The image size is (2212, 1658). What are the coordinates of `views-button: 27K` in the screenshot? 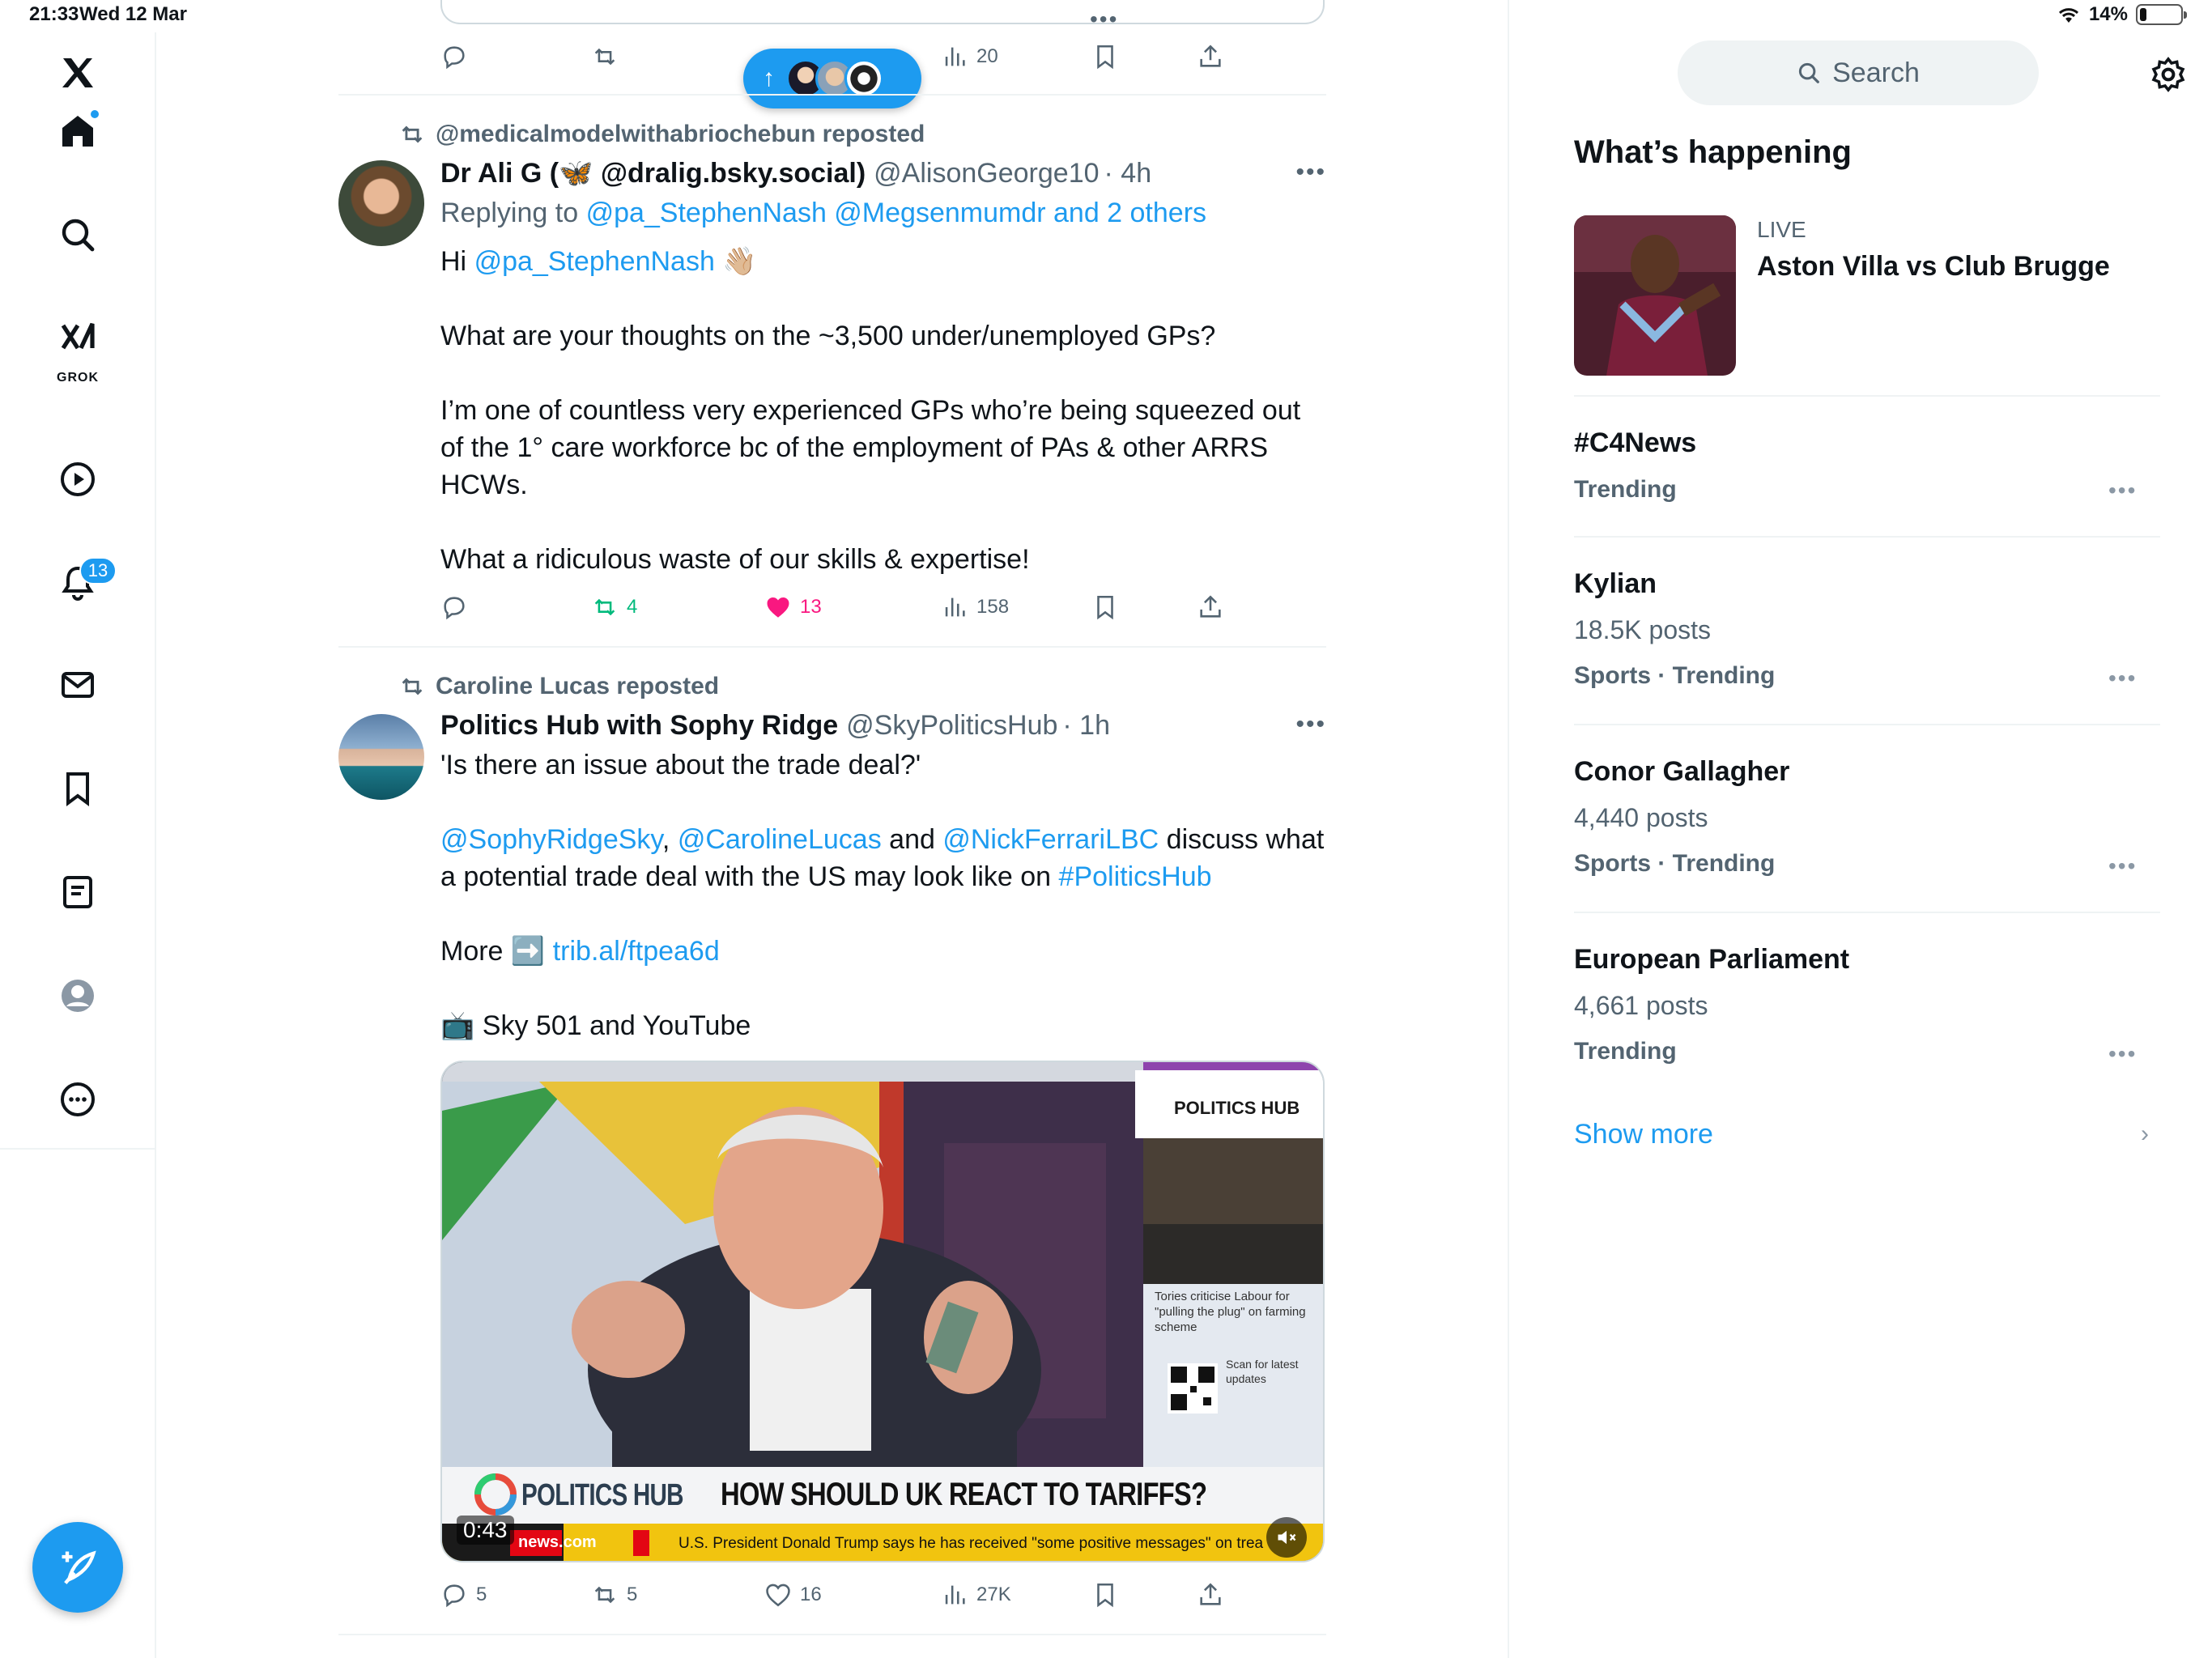 It's located at (976, 1595).